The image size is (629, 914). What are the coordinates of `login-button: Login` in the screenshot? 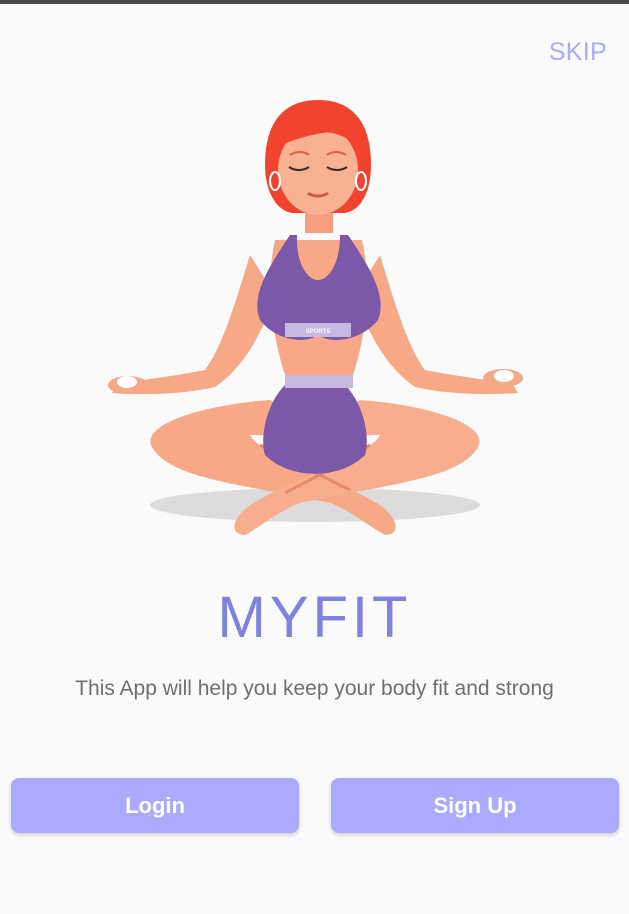 It's located at (155, 805).